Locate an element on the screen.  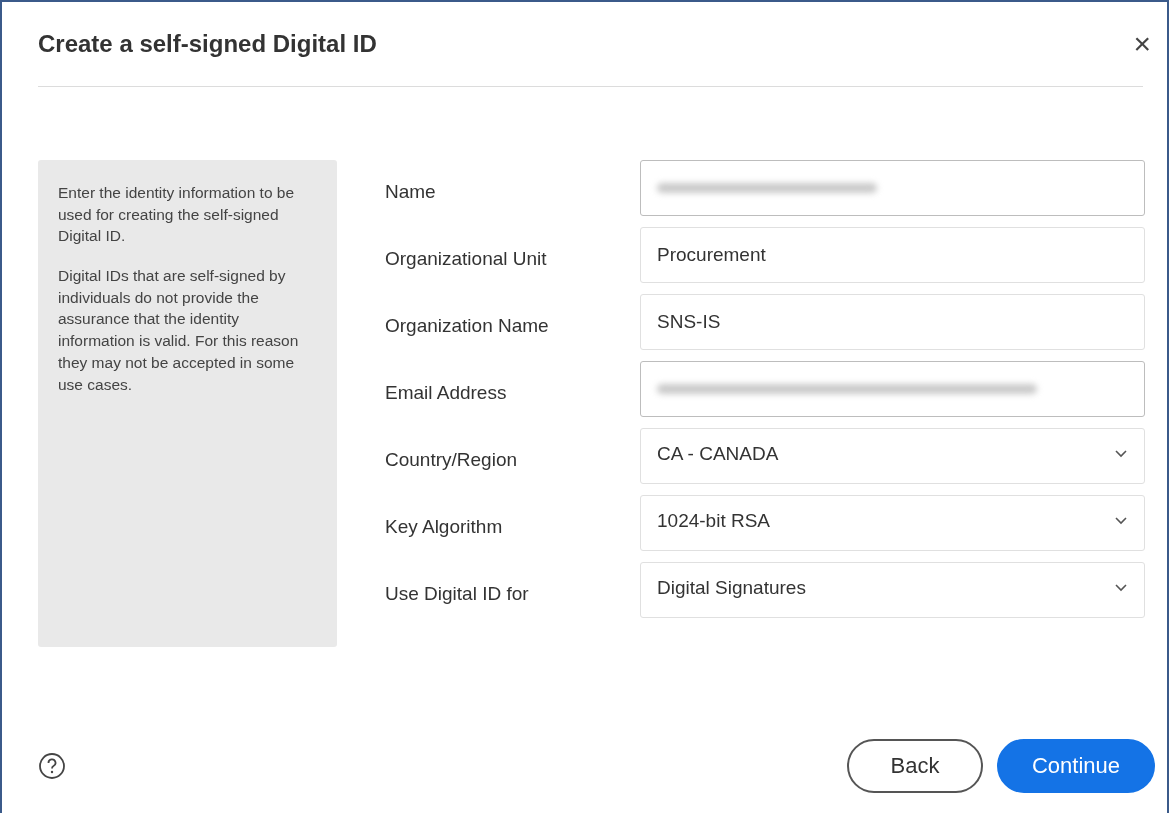
input-field: SNS-IS is located at coordinates (892, 322).